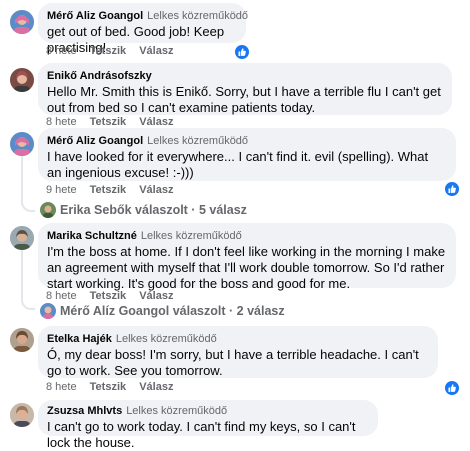 The image size is (470, 451). What do you see at coordinates (79, 339) in the screenshot?
I see `comment-author: Etelka Hajék` at bounding box center [79, 339].